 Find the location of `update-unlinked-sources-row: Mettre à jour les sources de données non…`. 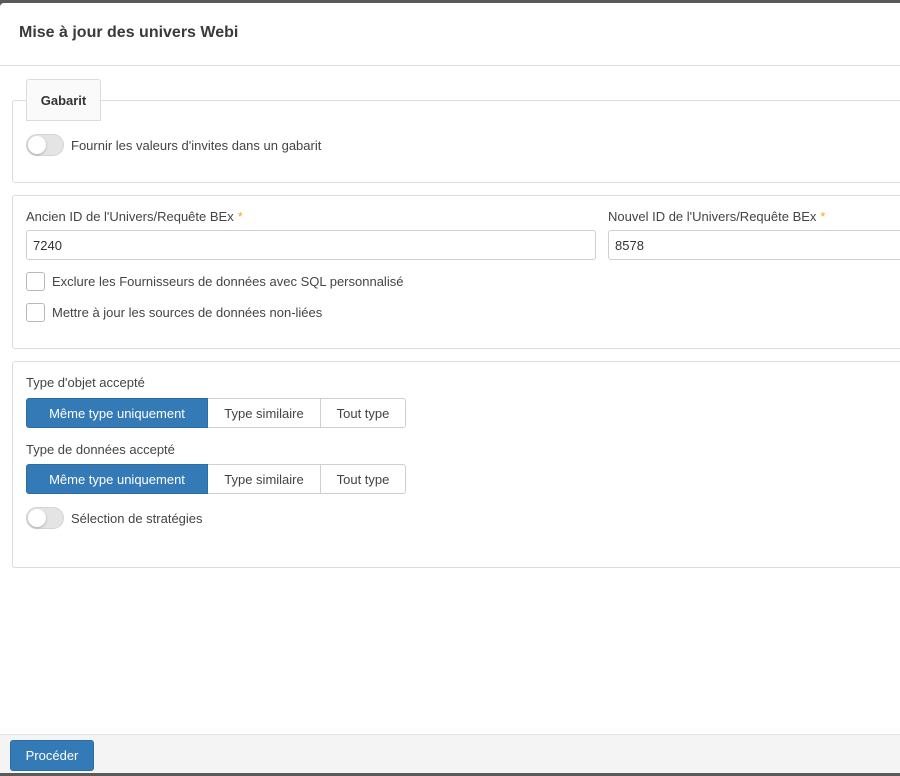

update-unlinked-sources-row: Mettre à jour les sources de données non… is located at coordinates (174, 312).